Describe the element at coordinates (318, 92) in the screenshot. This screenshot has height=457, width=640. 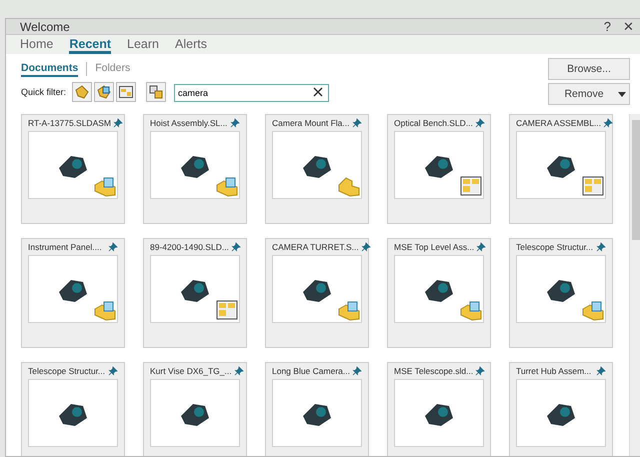
I see `clear-icon` at that location.